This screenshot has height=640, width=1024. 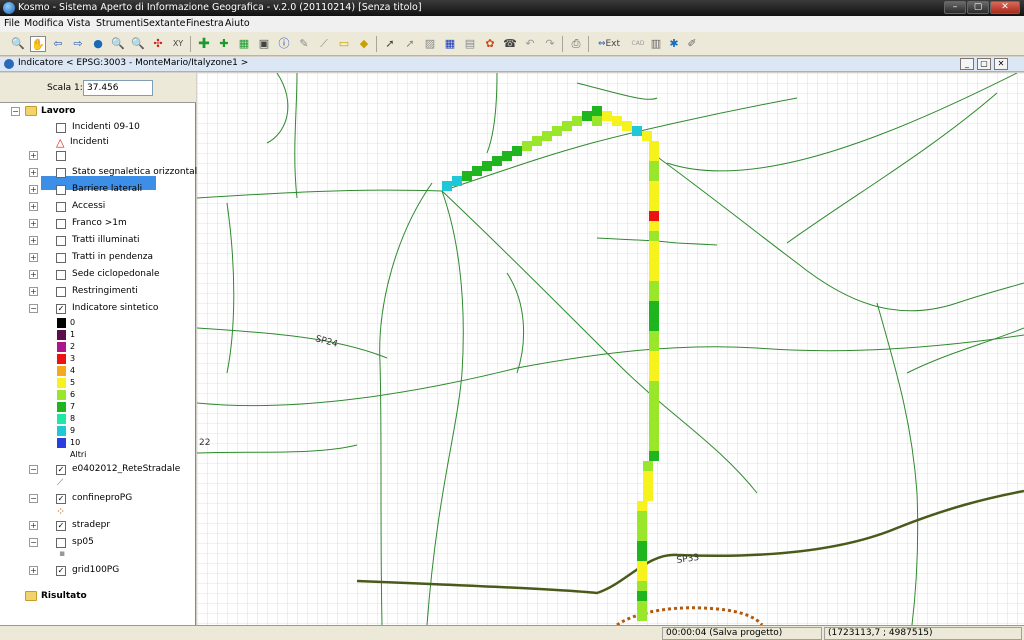 What do you see at coordinates (88, 206) in the screenshot?
I see `layer-accessi: Accessi` at bounding box center [88, 206].